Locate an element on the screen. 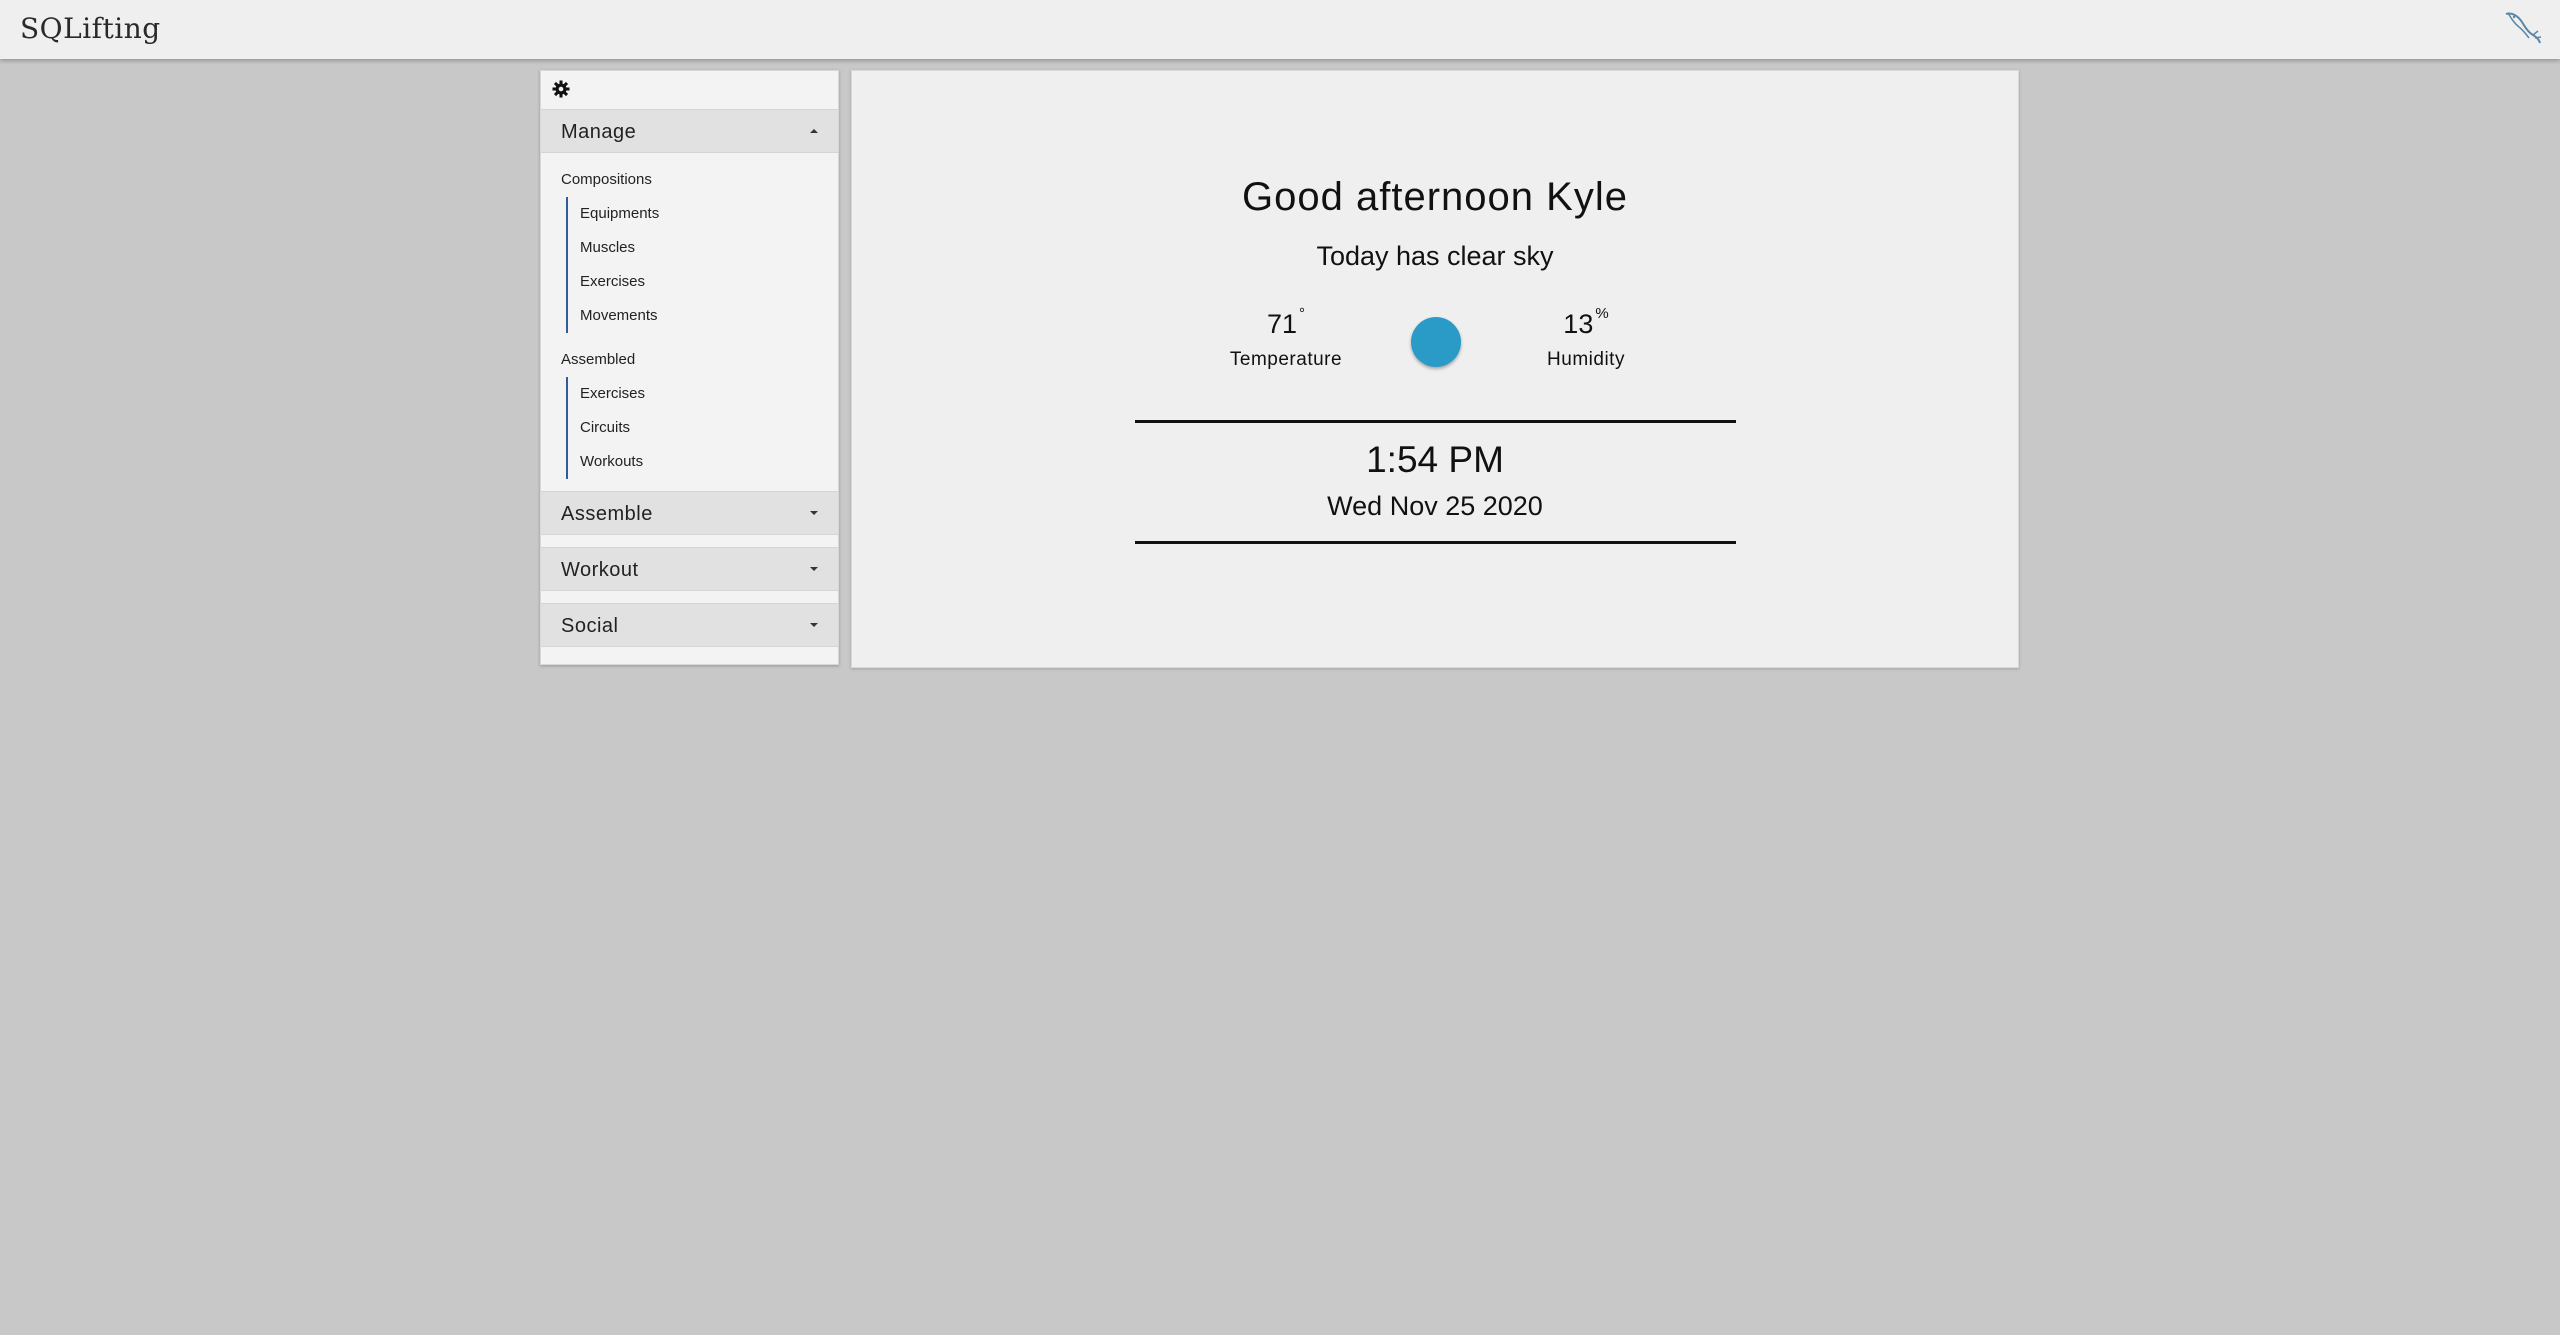 The width and height of the screenshot is (2560, 1335). humidity-number: 13 is located at coordinates (1578, 324).